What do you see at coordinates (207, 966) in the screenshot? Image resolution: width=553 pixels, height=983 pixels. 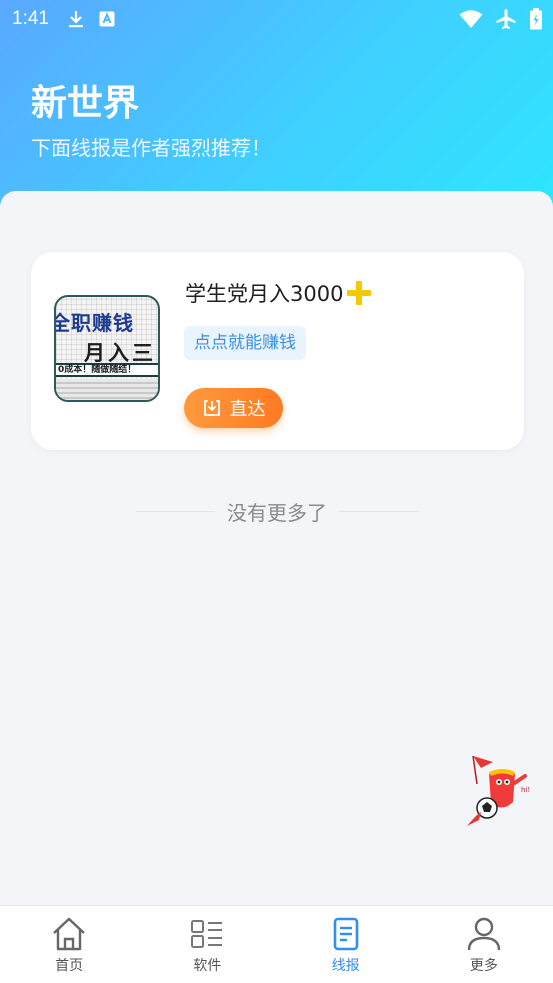 I see `tab-software-label: 软件` at bounding box center [207, 966].